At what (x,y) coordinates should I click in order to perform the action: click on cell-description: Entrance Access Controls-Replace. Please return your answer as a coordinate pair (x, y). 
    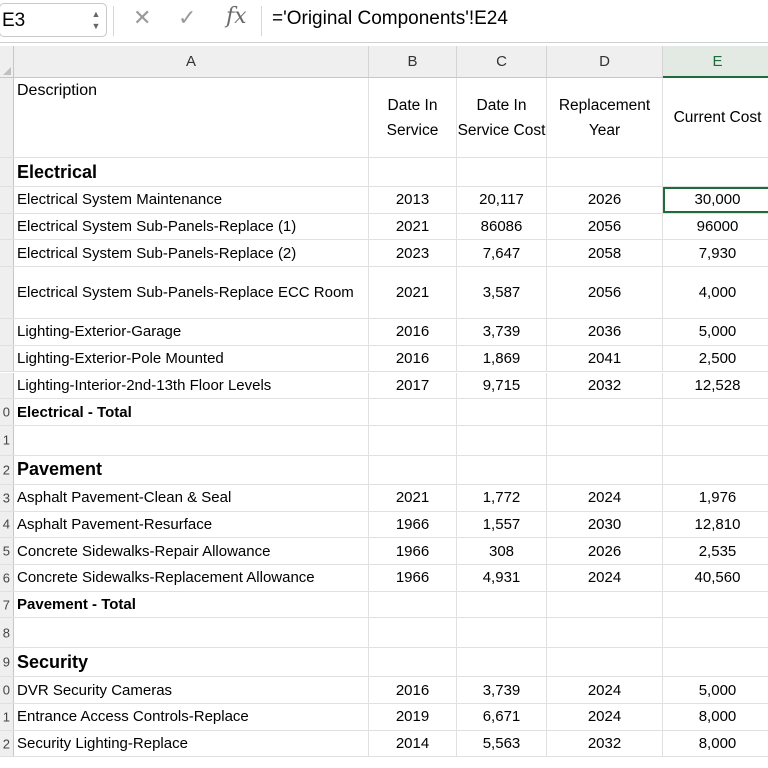
    Looking at the image, I should click on (191, 717).